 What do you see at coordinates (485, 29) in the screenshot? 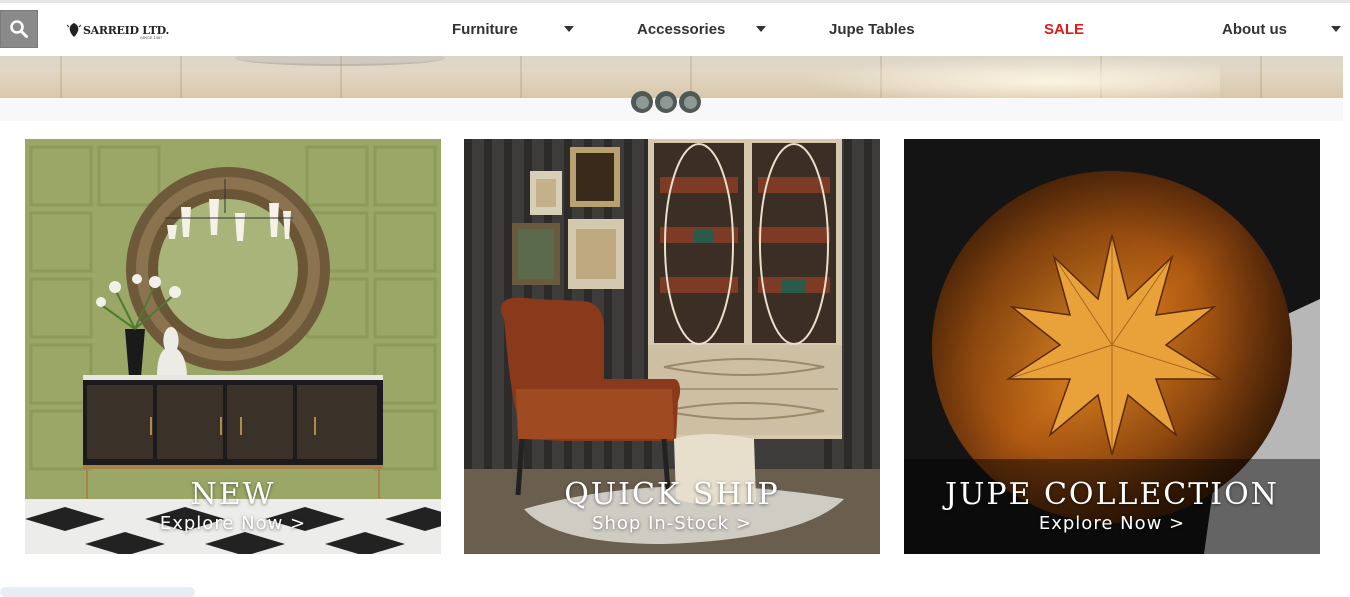
I see `nav-furniture: Furniture` at bounding box center [485, 29].